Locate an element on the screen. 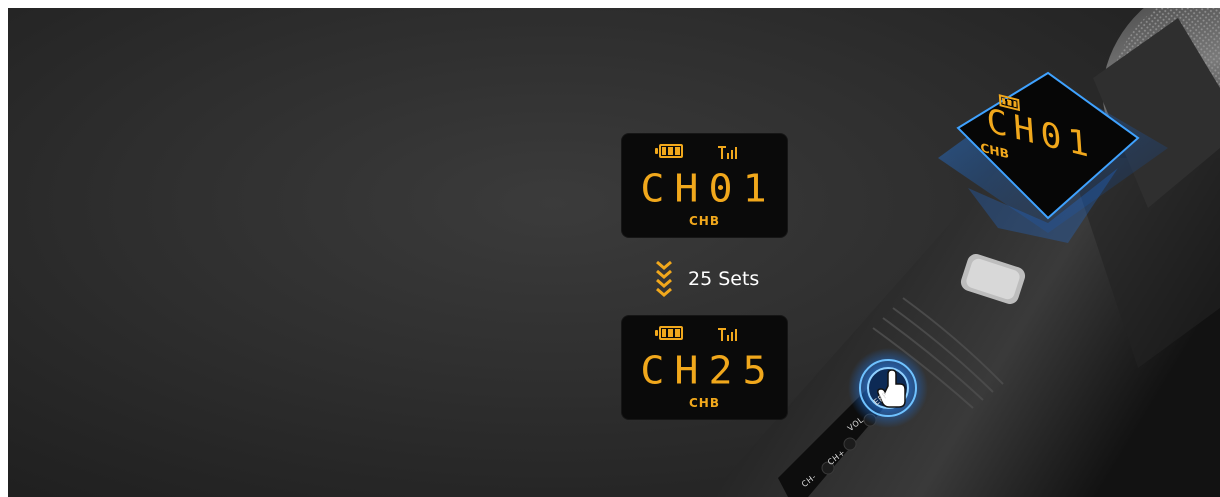  lcd-panel-first: CH01 CHB is located at coordinates (704, 185).